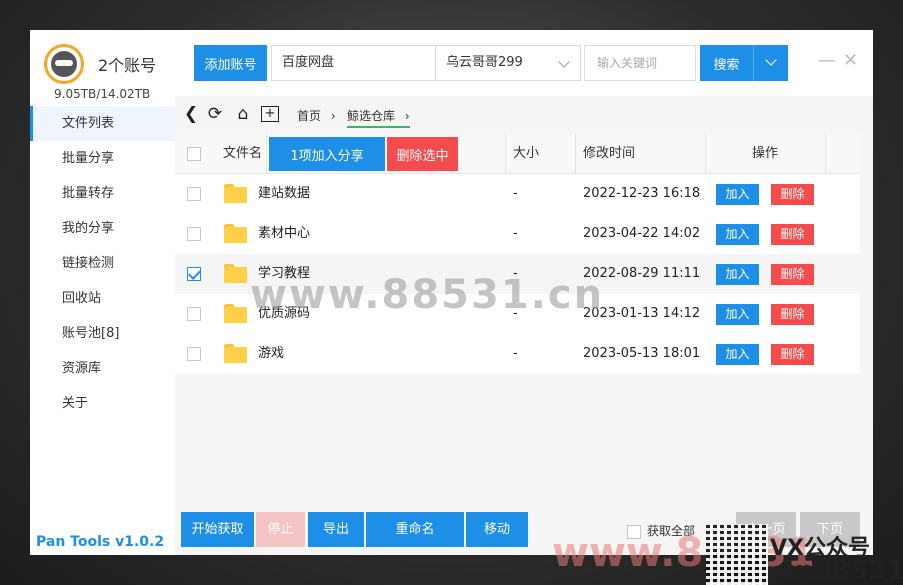 The height and width of the screenshot is (585, 903). I want to click on account-select: 乌云哥哥299, so click(508, 63).